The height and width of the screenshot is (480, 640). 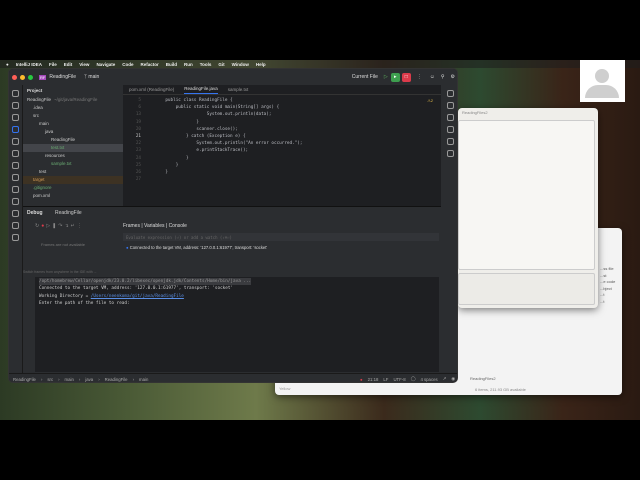 What do you see at coordinates (240, 64) in the screenshot?
I see `menu-window: Window` at bounding box center [240, 64].